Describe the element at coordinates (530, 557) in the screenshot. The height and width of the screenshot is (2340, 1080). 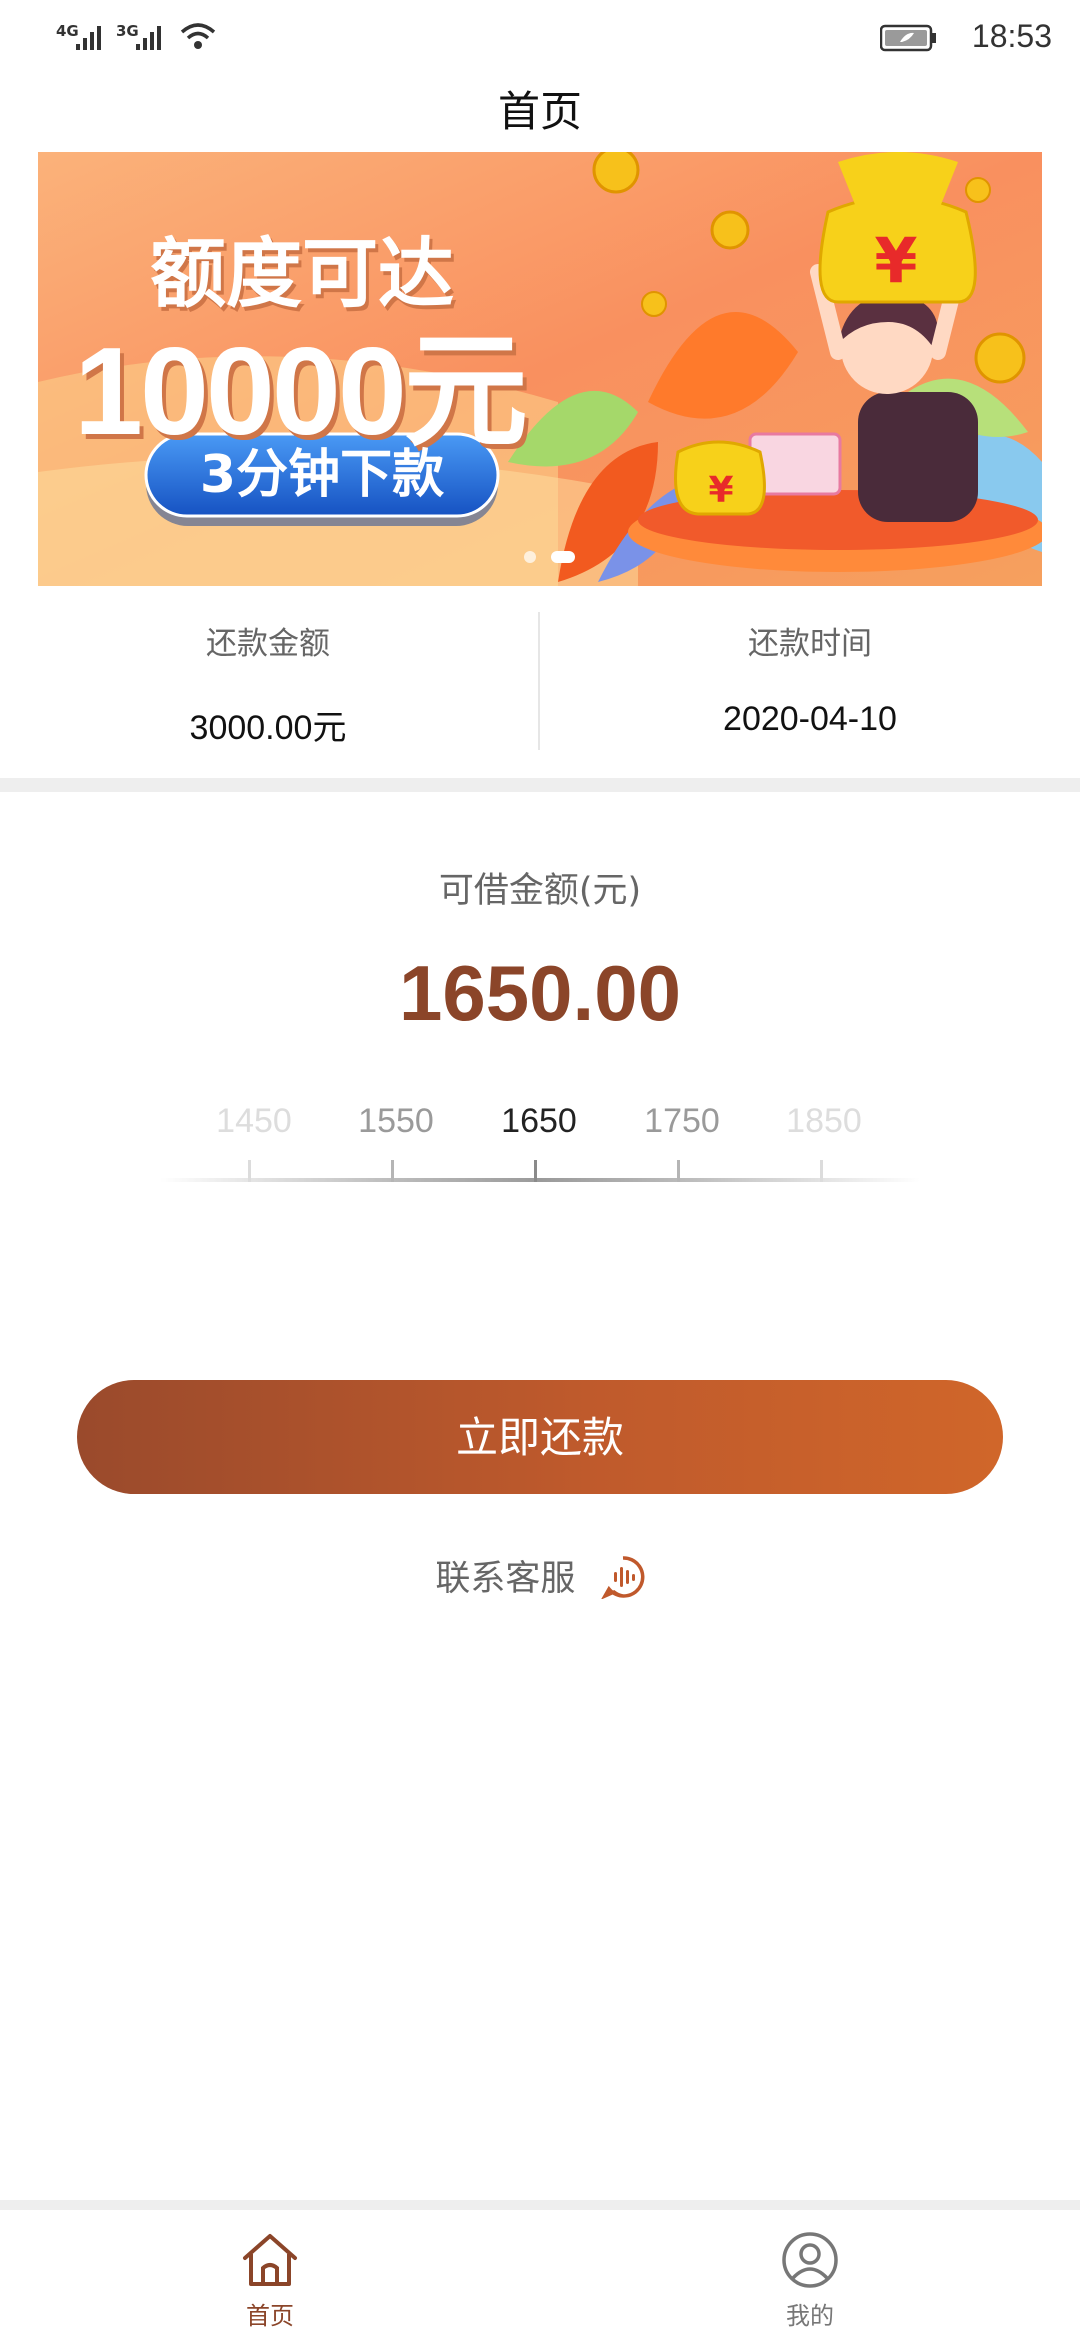
I see `indicator-dot` at that location.